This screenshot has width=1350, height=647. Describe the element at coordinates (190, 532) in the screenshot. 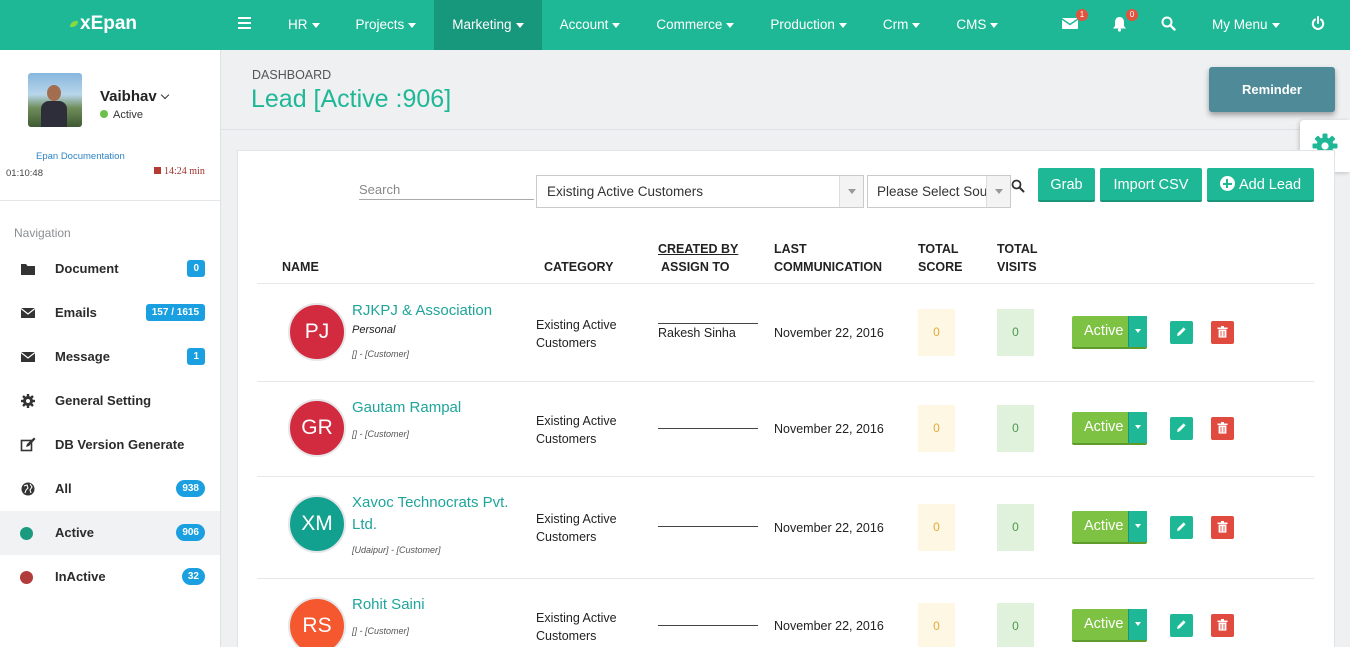

I see `count-badge: 906` at that location.